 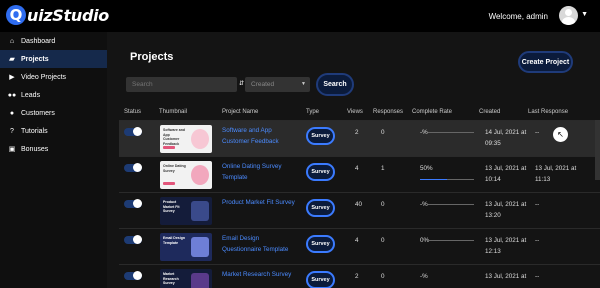 I want to click on logo-text: uizStudio, so click(x=68, y=15).